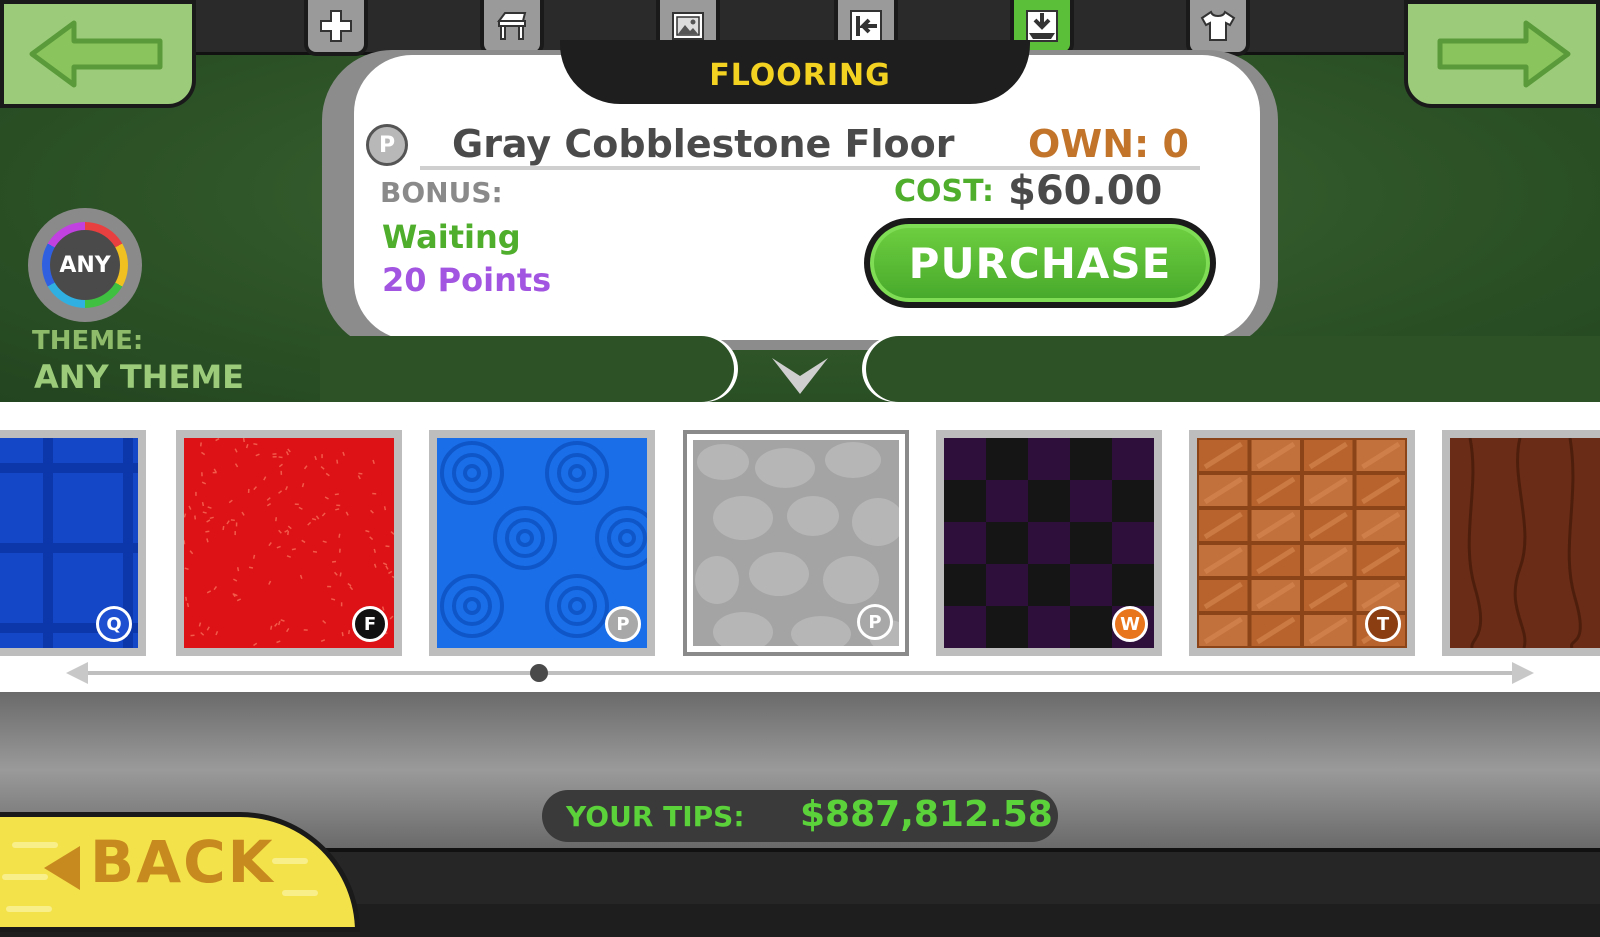  I want to click on cost-label: COST:, so click(944, 191).